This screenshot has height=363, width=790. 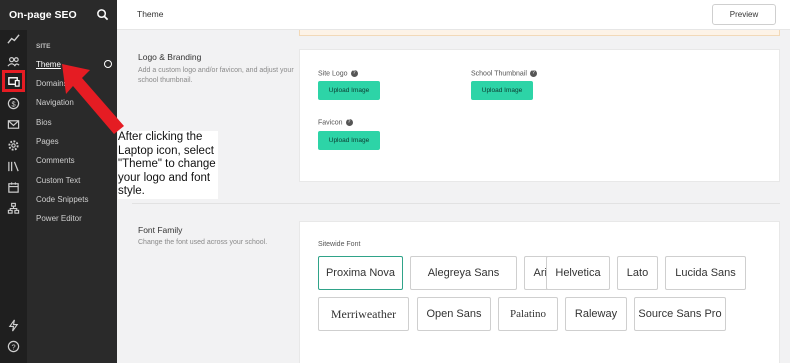 What do you see at coordinates (47, 141) in the screenshot?
I see `sidebar-item-pages: Pages` at bounding box center [47, 141].